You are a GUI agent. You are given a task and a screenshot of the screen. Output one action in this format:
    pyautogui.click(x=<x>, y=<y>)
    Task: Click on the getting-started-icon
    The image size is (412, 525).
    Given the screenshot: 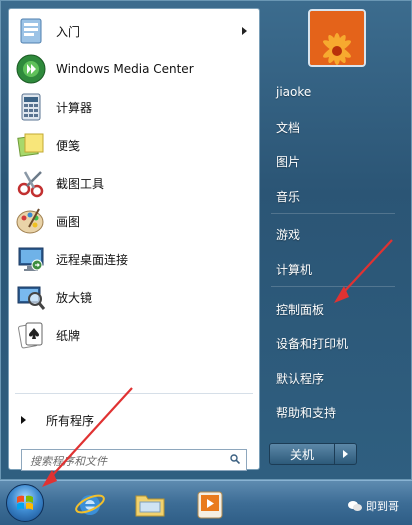 What is the action you would take?
    pyautogui.click(x=31, y=31)
    